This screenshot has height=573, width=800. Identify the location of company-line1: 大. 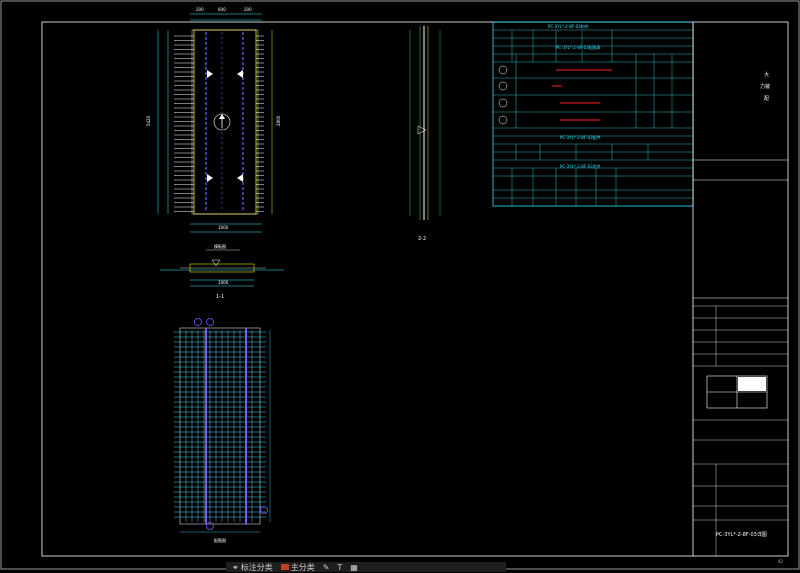
(766, 74).